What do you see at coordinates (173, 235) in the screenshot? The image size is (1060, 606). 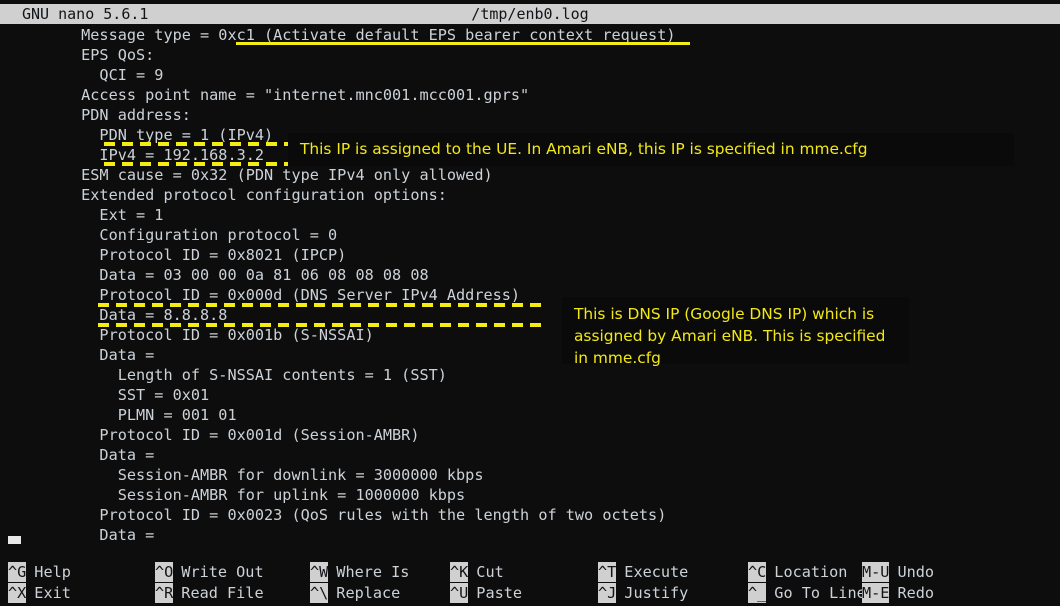 I see `editor-line: Configuration protocol = 0` at bounding box center [173, 235].